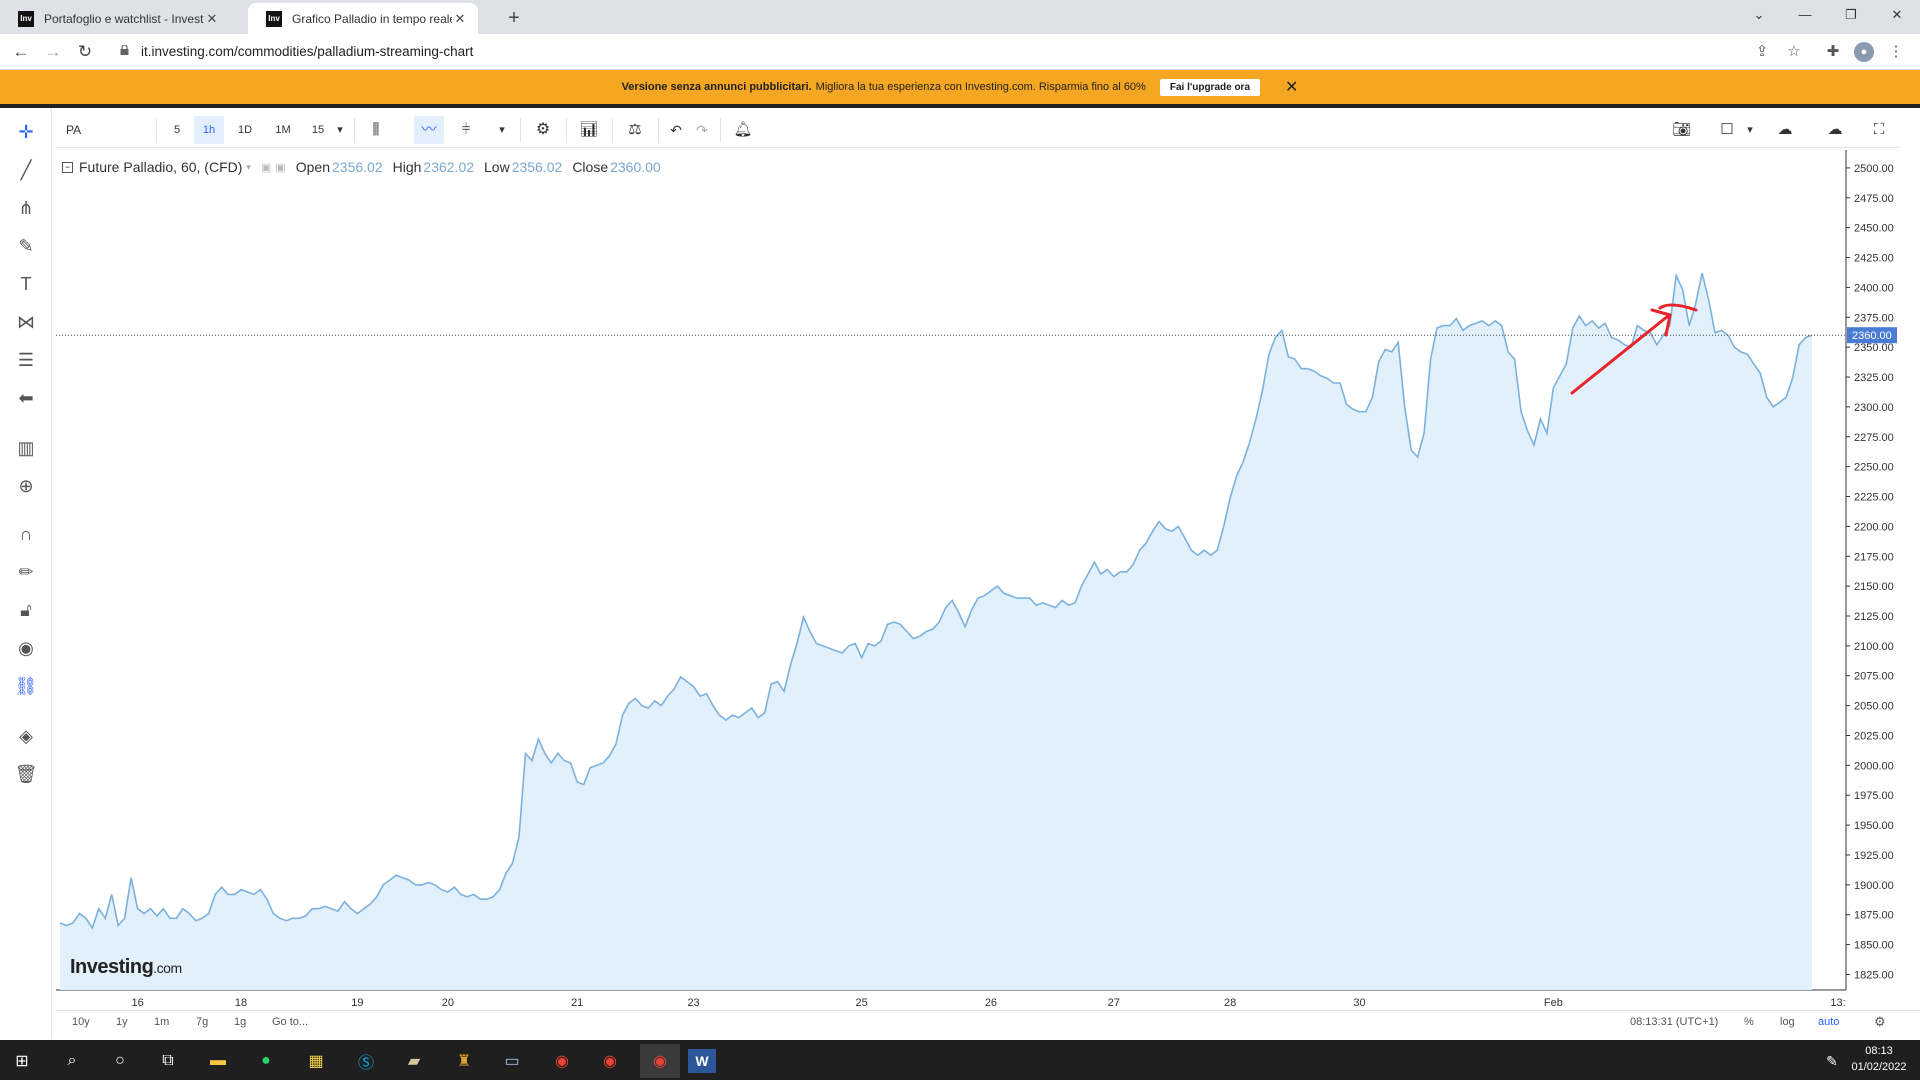 This screenshot has height=1080, width=1920. What do you see at coordinates (1794, 52) in the screenshot?
I see `bookmark-star-icon: ☆` at bounding box center [1794, 52].